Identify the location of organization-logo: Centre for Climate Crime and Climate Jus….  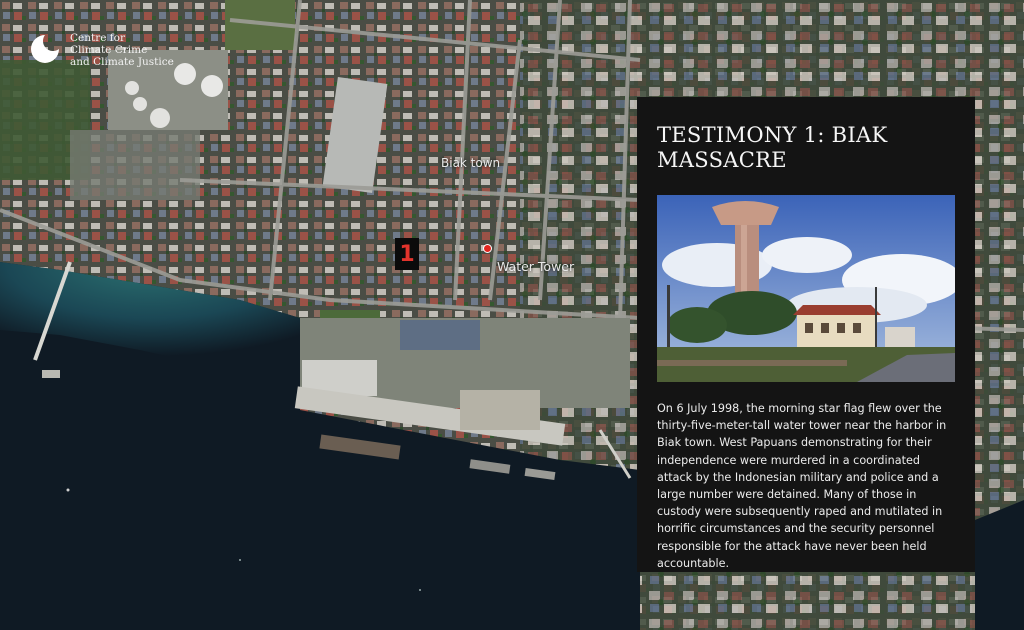
(101, 50).